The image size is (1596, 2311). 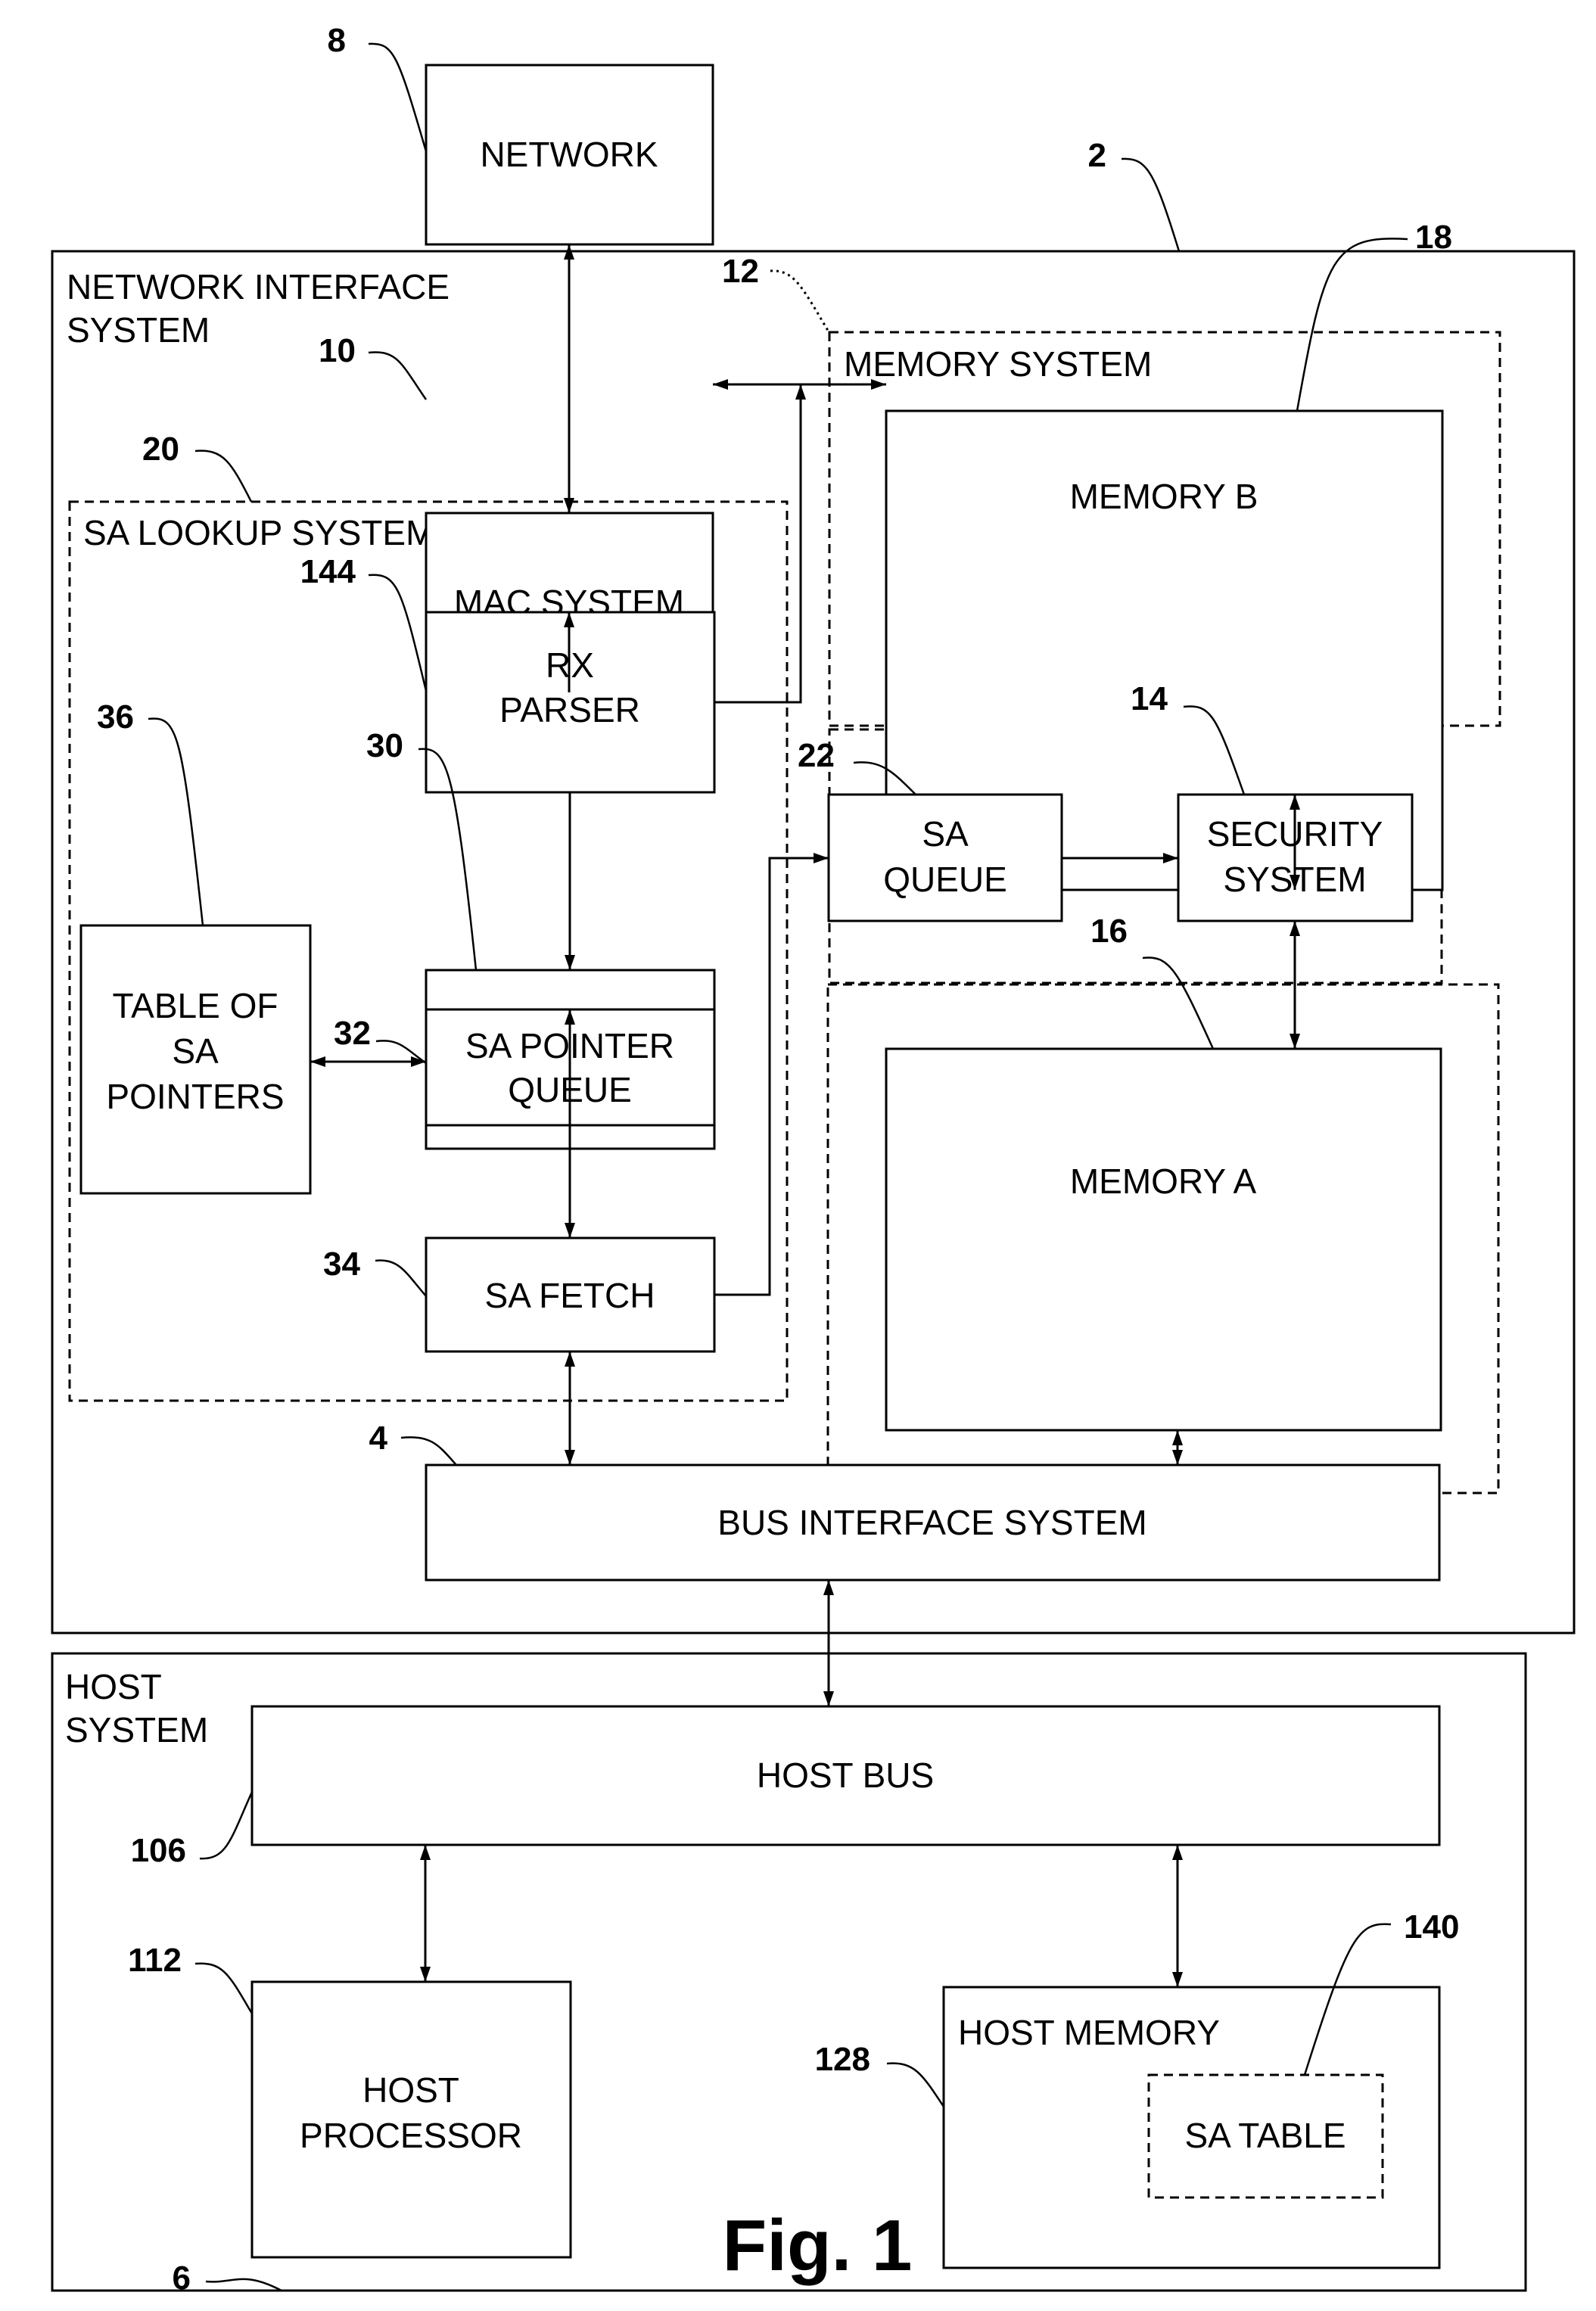 I want to click on table-of-sa-pointers-block: TABLE OF SA POINTERS, so click(x=196, y=1059).